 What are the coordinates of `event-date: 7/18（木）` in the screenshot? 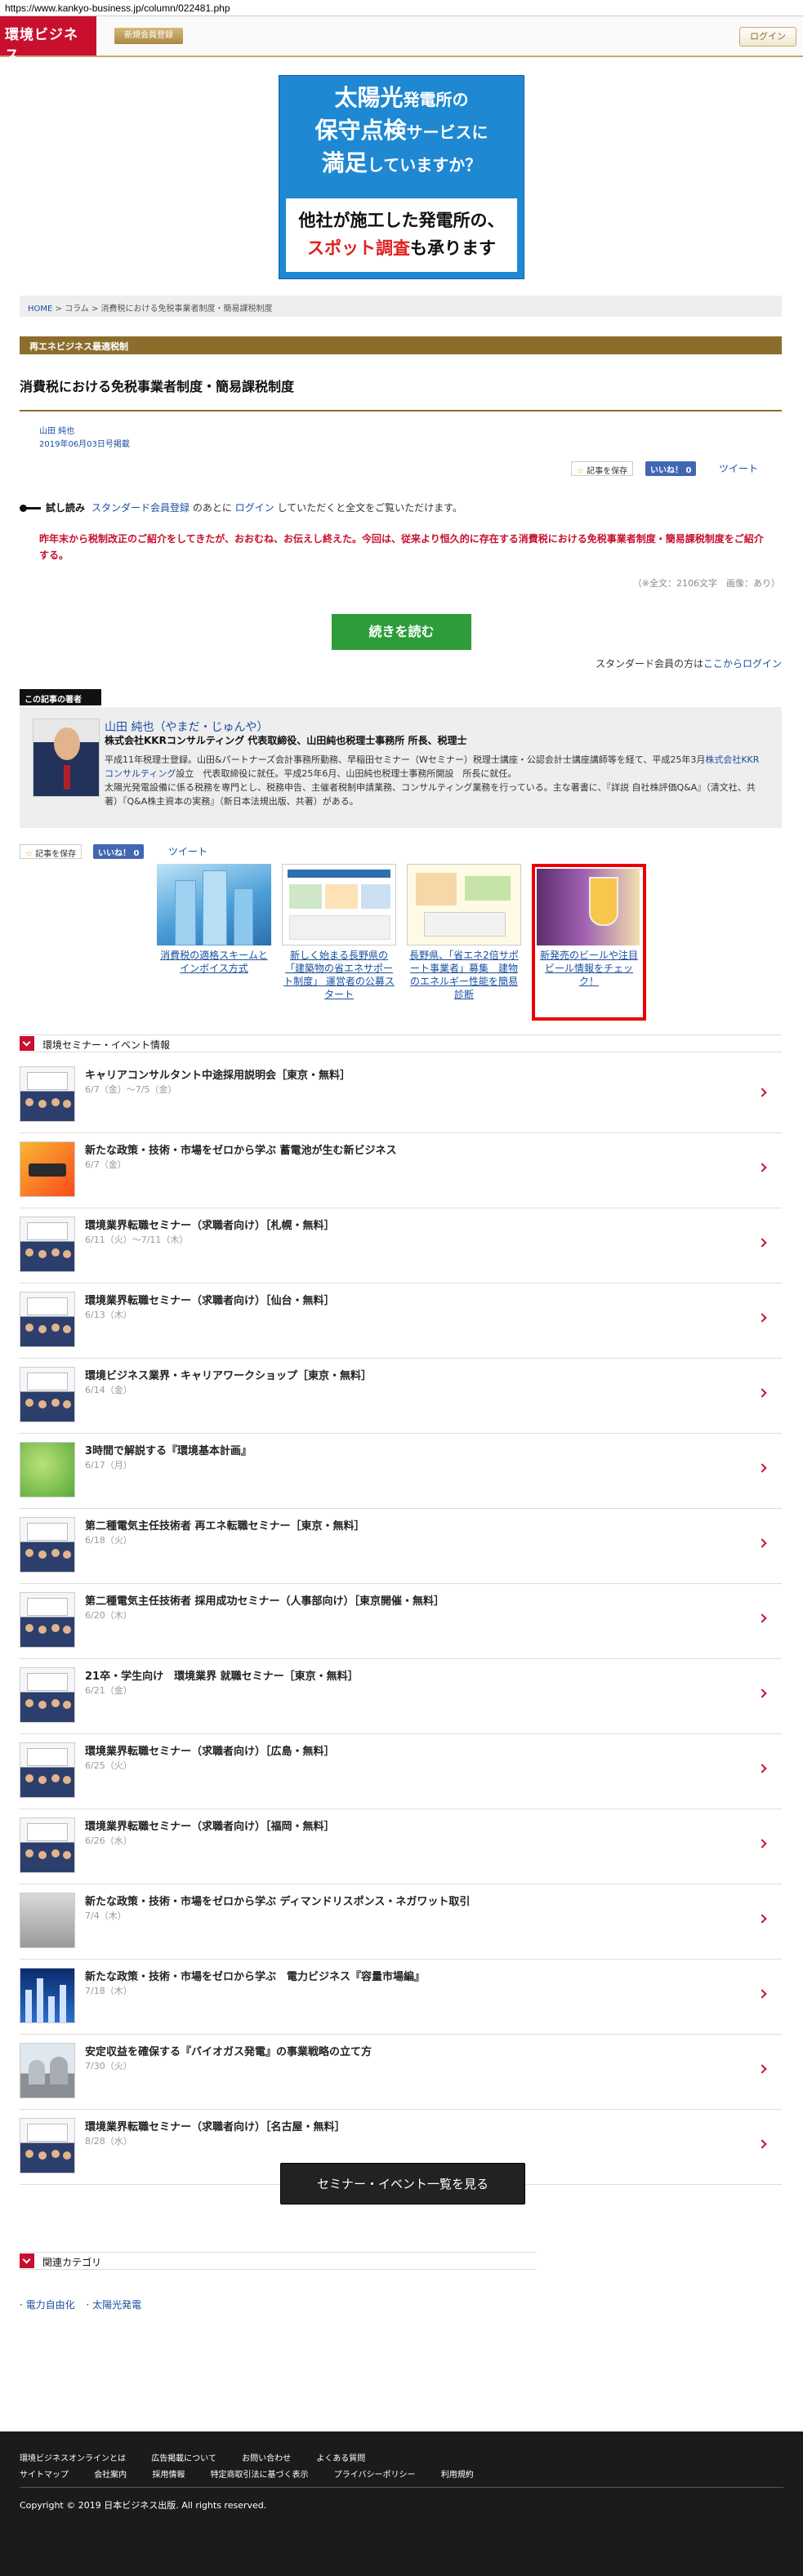 It's located at (108, 1991).